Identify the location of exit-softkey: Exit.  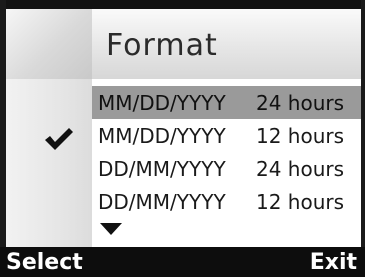
(333, 262).